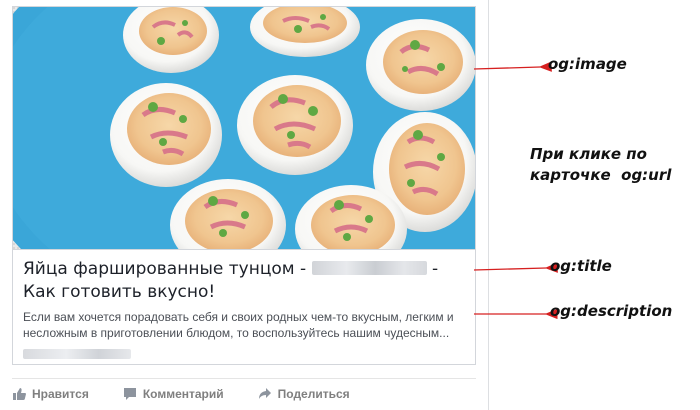  Describe the element at coordinates (167, 269) in the screenshot. I see `title-start: Яйца фаршированные тунцом -` at that location.